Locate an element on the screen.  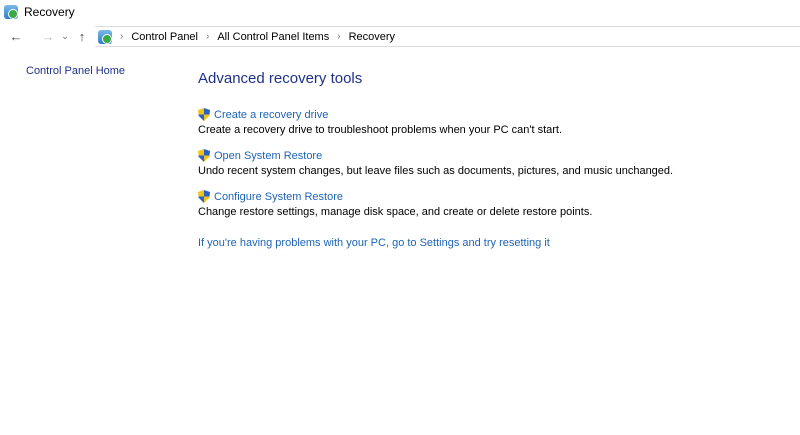
recent-locations-chevron-icon: ⌄ is located at coordinates (65, 36).